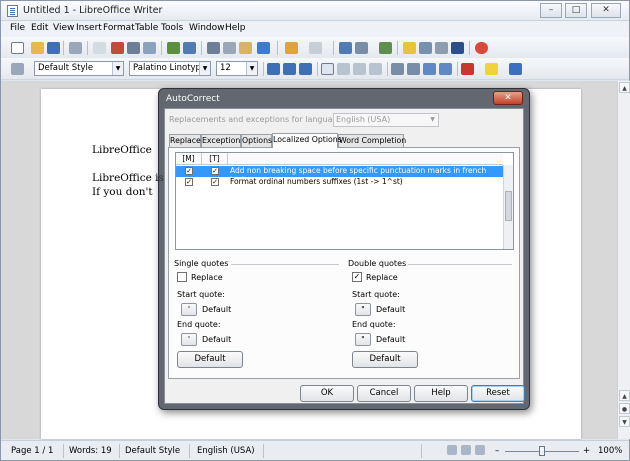 The image size is (630, 461). I want to click on formatting-marks-icon, so click(457, 48).